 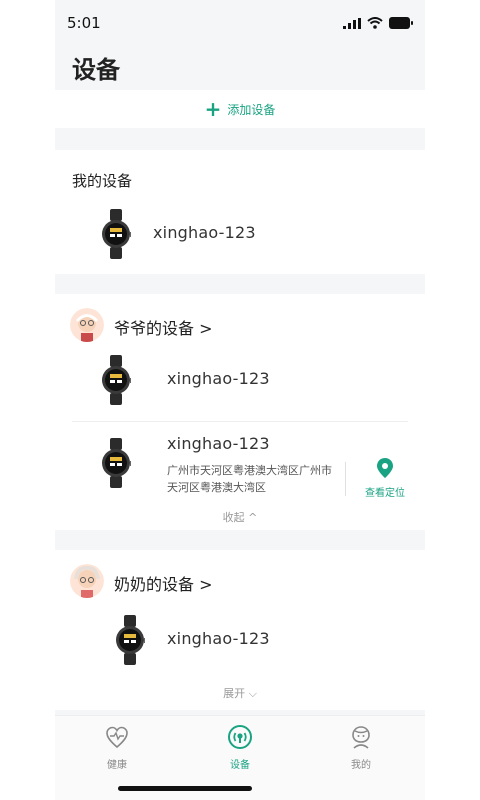 What do you see at coordinates (163, 328) in the screenshot?
I see `grandpa-owner-title: 爷爷的设备 >` at bounding box center [163, 328].